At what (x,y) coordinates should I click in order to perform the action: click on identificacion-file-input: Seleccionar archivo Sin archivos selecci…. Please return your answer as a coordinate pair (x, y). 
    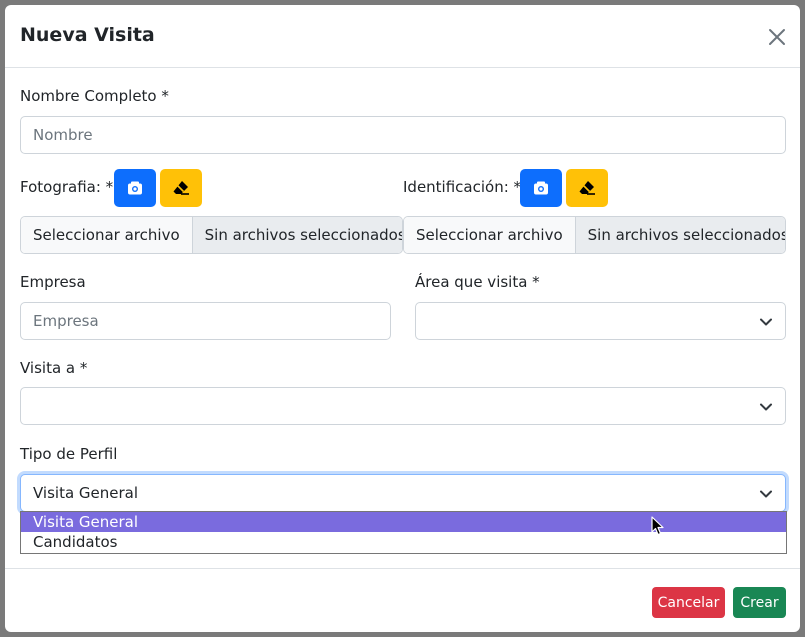
    Looking at the image, I should click on (594, 235).